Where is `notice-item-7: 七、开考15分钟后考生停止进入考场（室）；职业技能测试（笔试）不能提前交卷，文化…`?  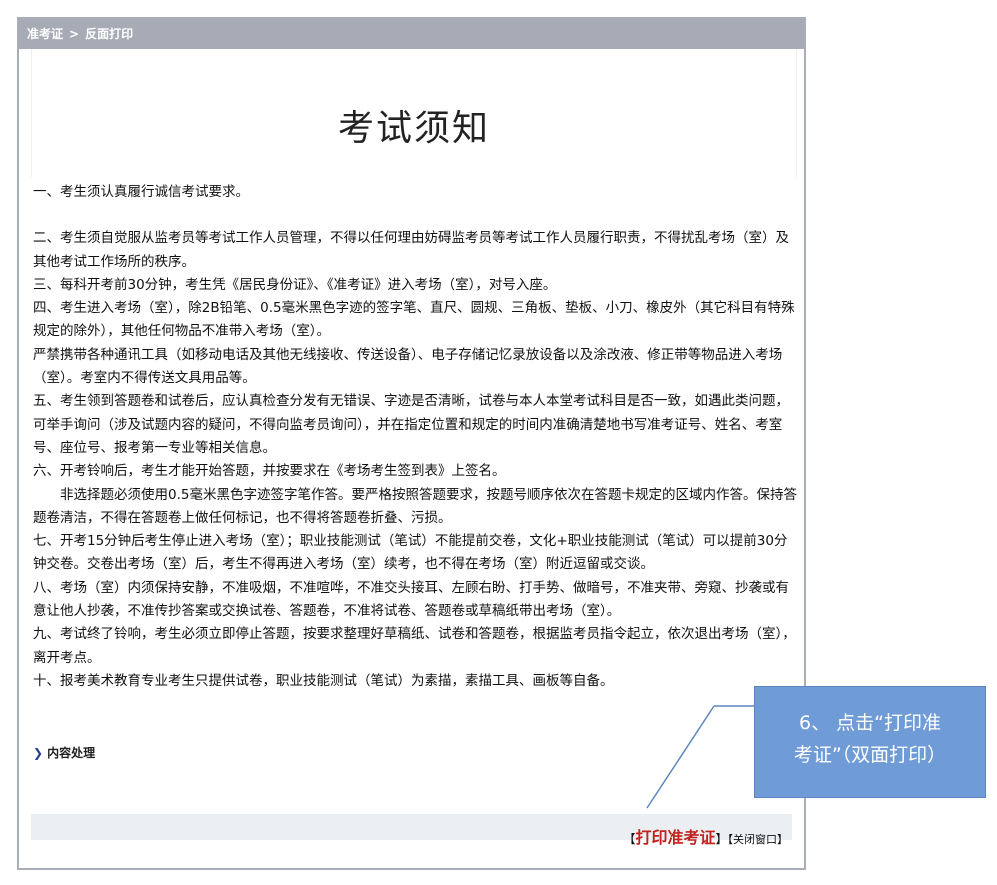
notice-item-7: 七、开考15分钟后考生停止进入考场（室）；职业技能测试（笔试）不能提前交卷，文化… is located at coordinates (410, 553).